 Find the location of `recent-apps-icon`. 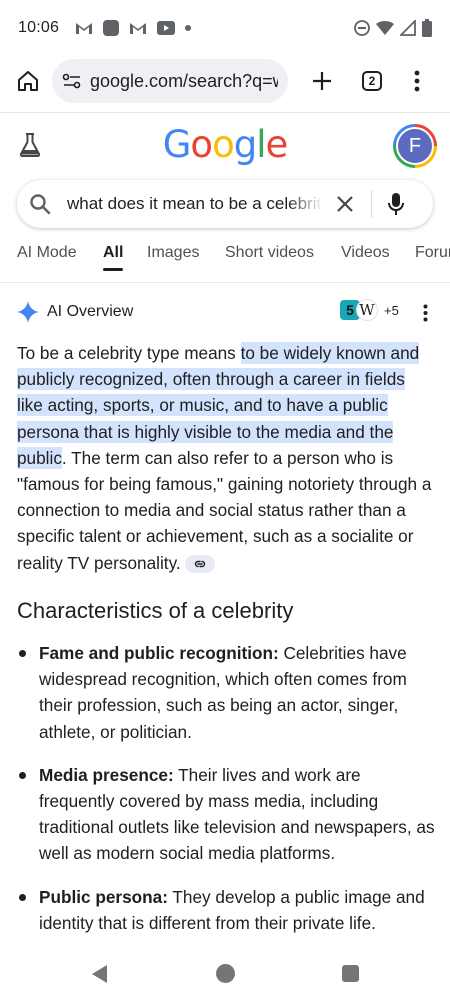

recent-apps-icon is located at coordinates (350, 973).